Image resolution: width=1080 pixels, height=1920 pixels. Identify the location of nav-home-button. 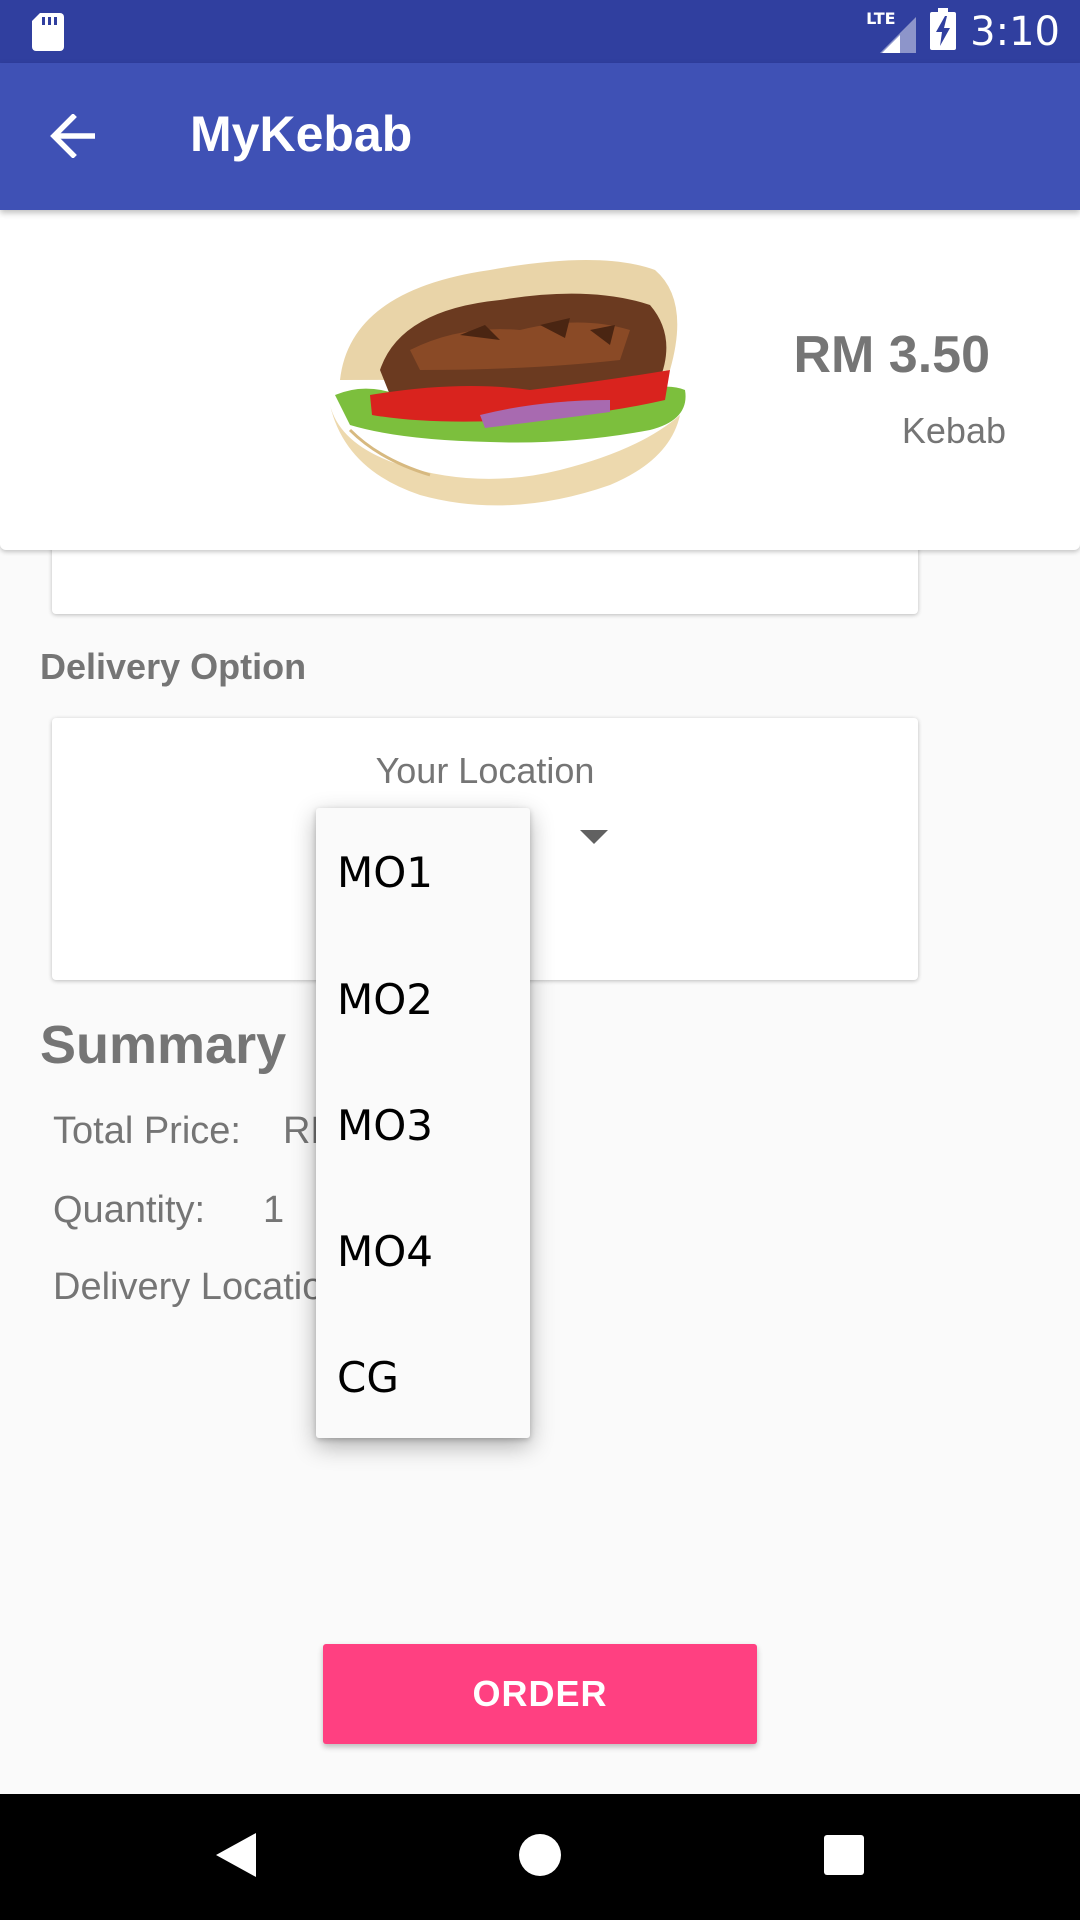
(540, 1857).